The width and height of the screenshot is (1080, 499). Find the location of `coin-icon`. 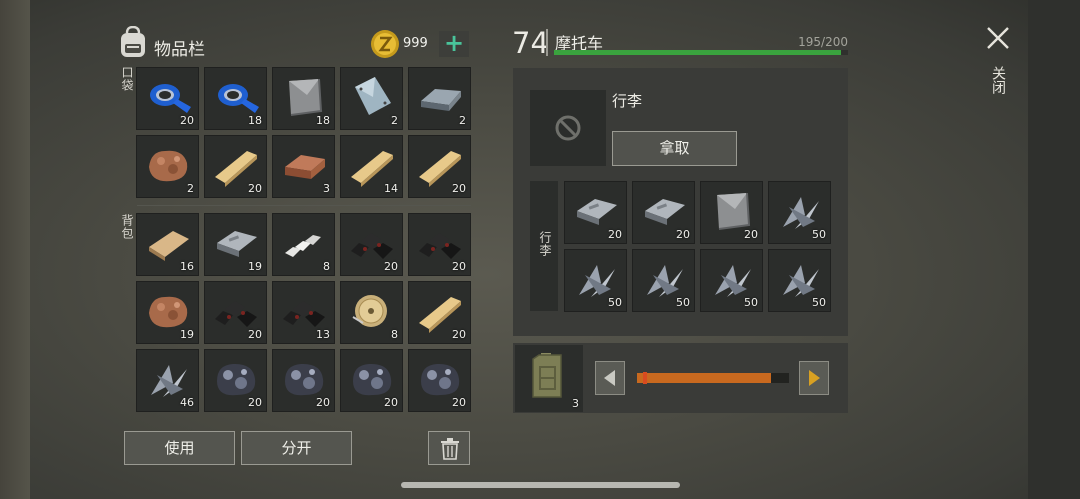

coin-icon is located at coordinates (385, 44).